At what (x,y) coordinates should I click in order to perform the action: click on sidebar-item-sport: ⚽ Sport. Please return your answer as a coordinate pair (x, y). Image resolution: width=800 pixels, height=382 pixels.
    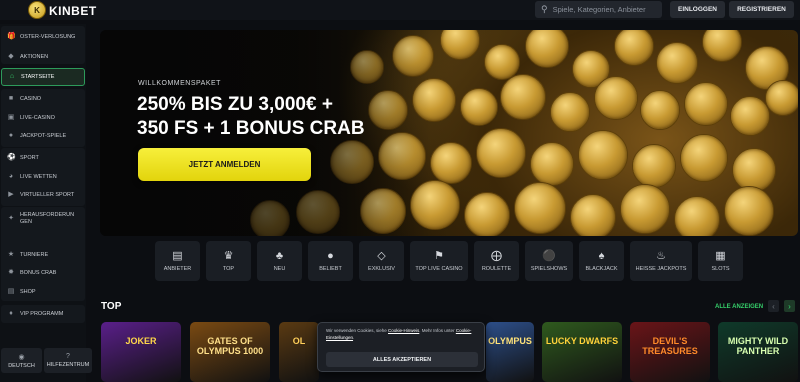
    Looking at the image, I should click on (43, 158).